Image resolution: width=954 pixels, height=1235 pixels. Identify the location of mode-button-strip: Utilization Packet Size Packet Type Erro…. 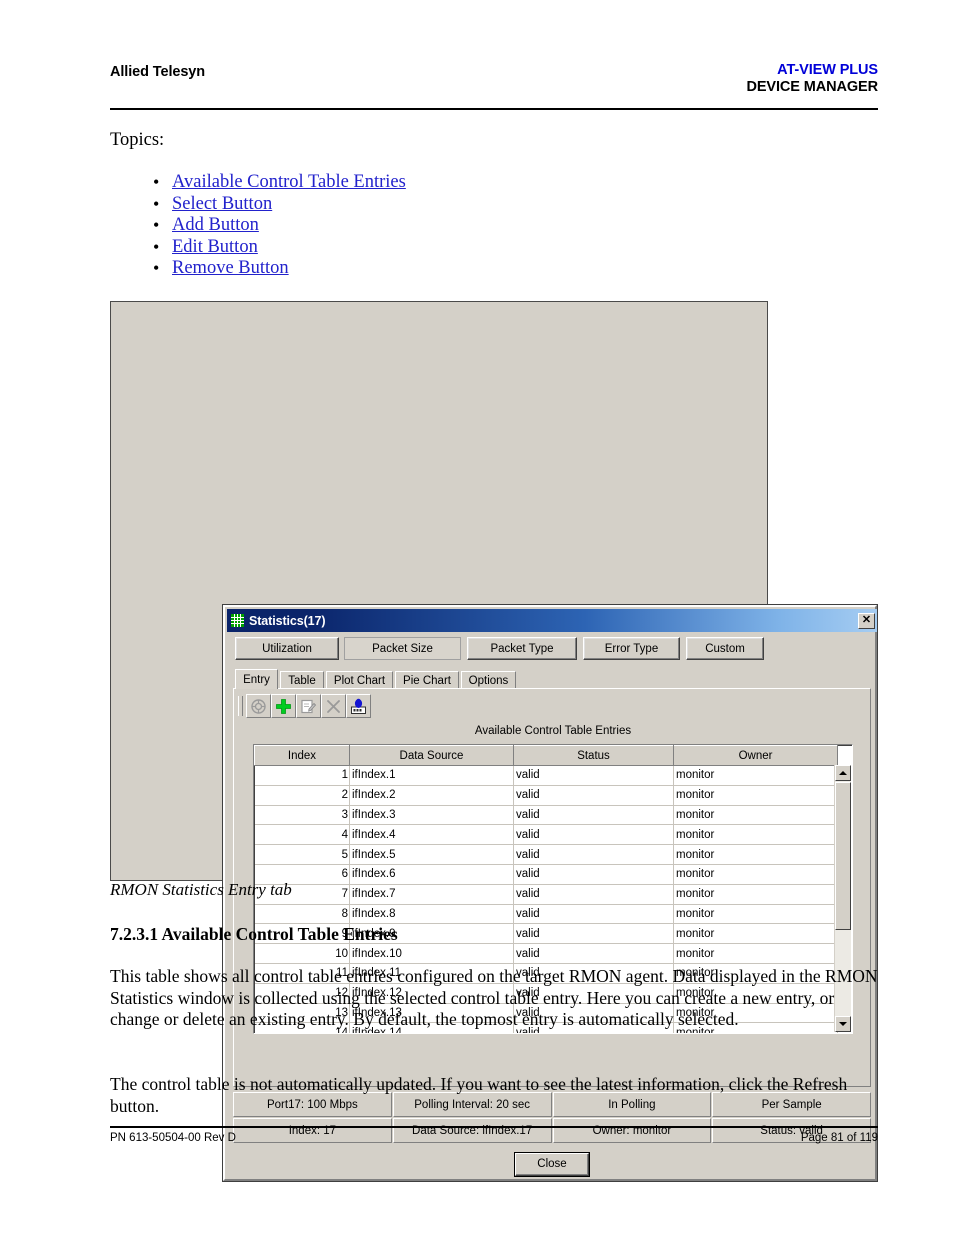
(552, 649).